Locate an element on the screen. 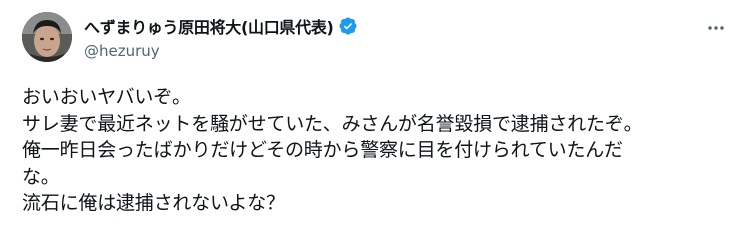 The width and height of the screenshot is (736, 250). more-options-icon is located at coordinates (716, 28).